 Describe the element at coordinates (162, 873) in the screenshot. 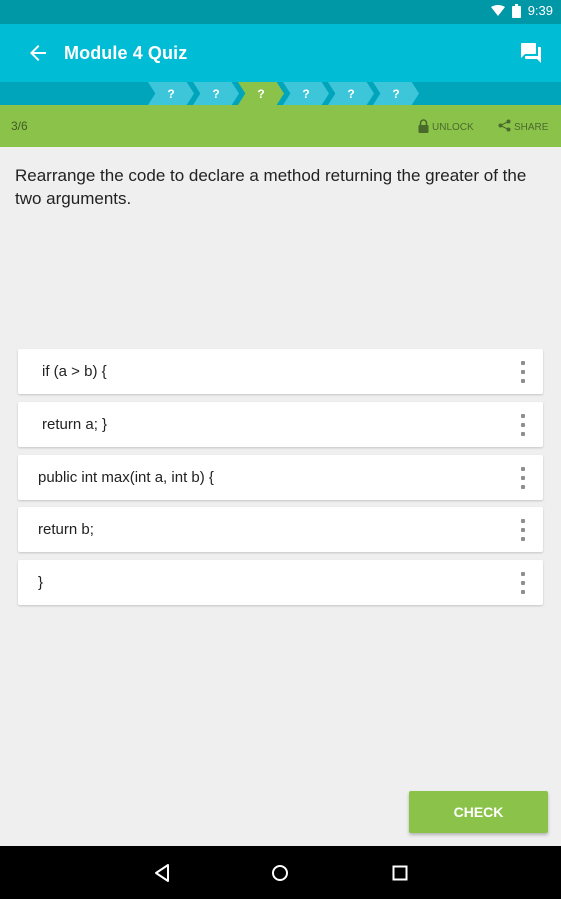

I see `nav-back-icon` at that location.